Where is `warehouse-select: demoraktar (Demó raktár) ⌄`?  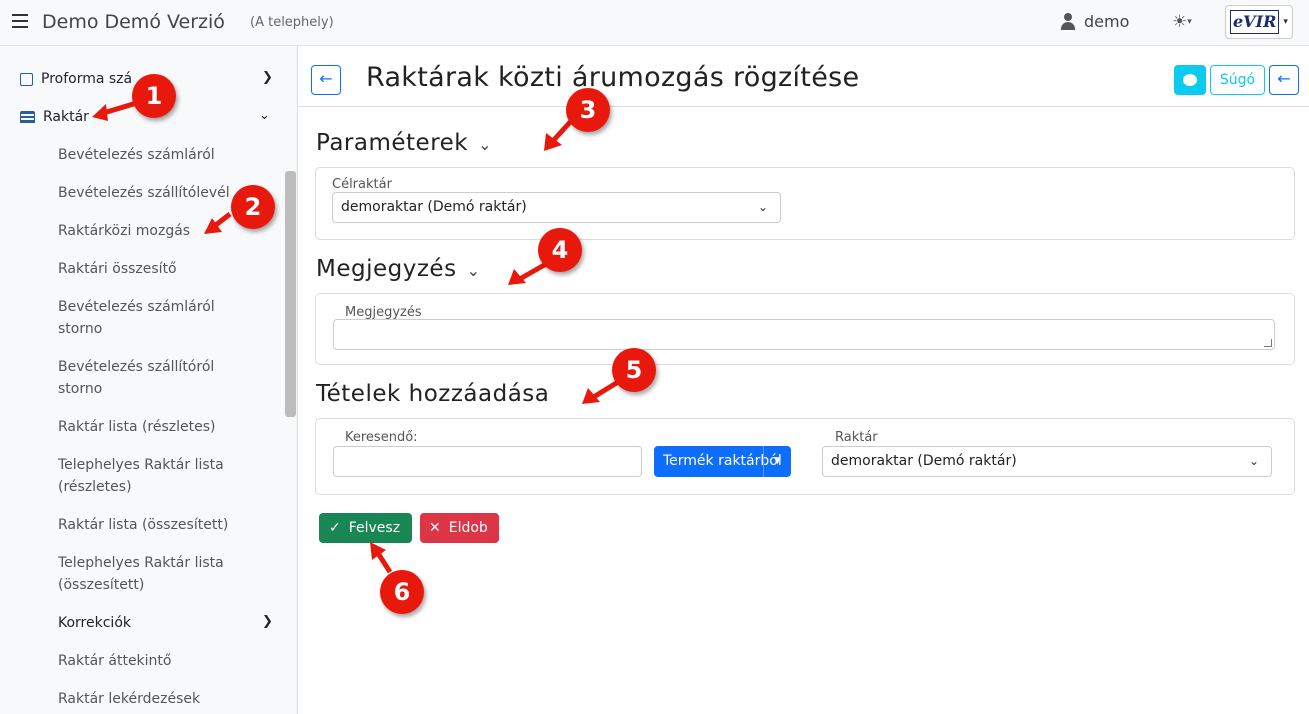 warehouse-select: demoraktar (Demó raktár) ⌄ is located at coordinates (1047, 461).